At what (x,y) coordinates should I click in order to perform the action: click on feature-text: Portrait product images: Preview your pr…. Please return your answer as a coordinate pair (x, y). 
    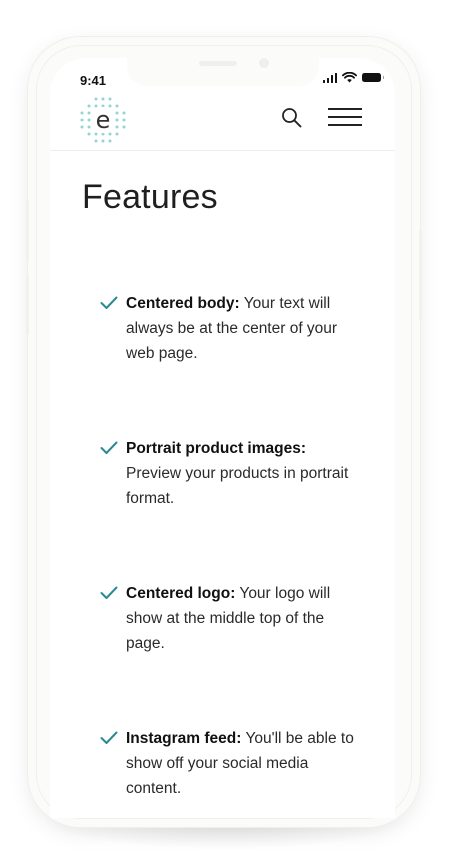
    Looking at the image, I should click on (245, 473).